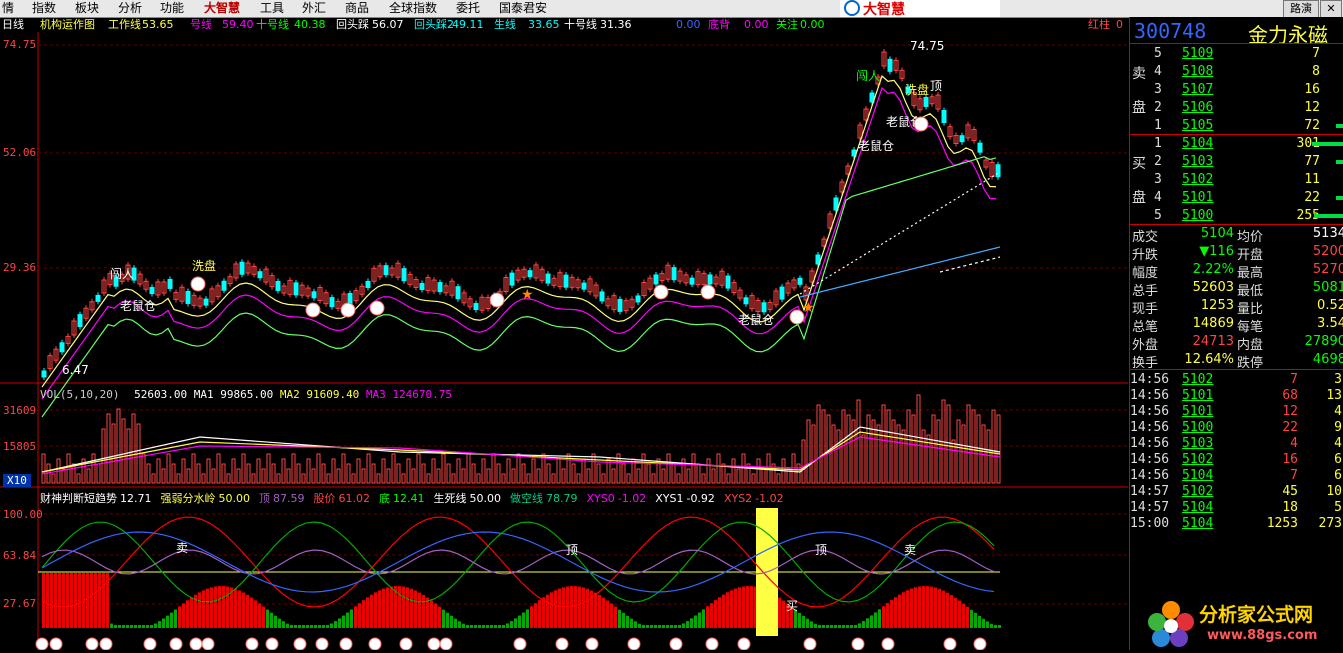 The height and width of the screenshot is (653, 1343). I want to click on menu-item-tools: 工具, so click(272, 8).